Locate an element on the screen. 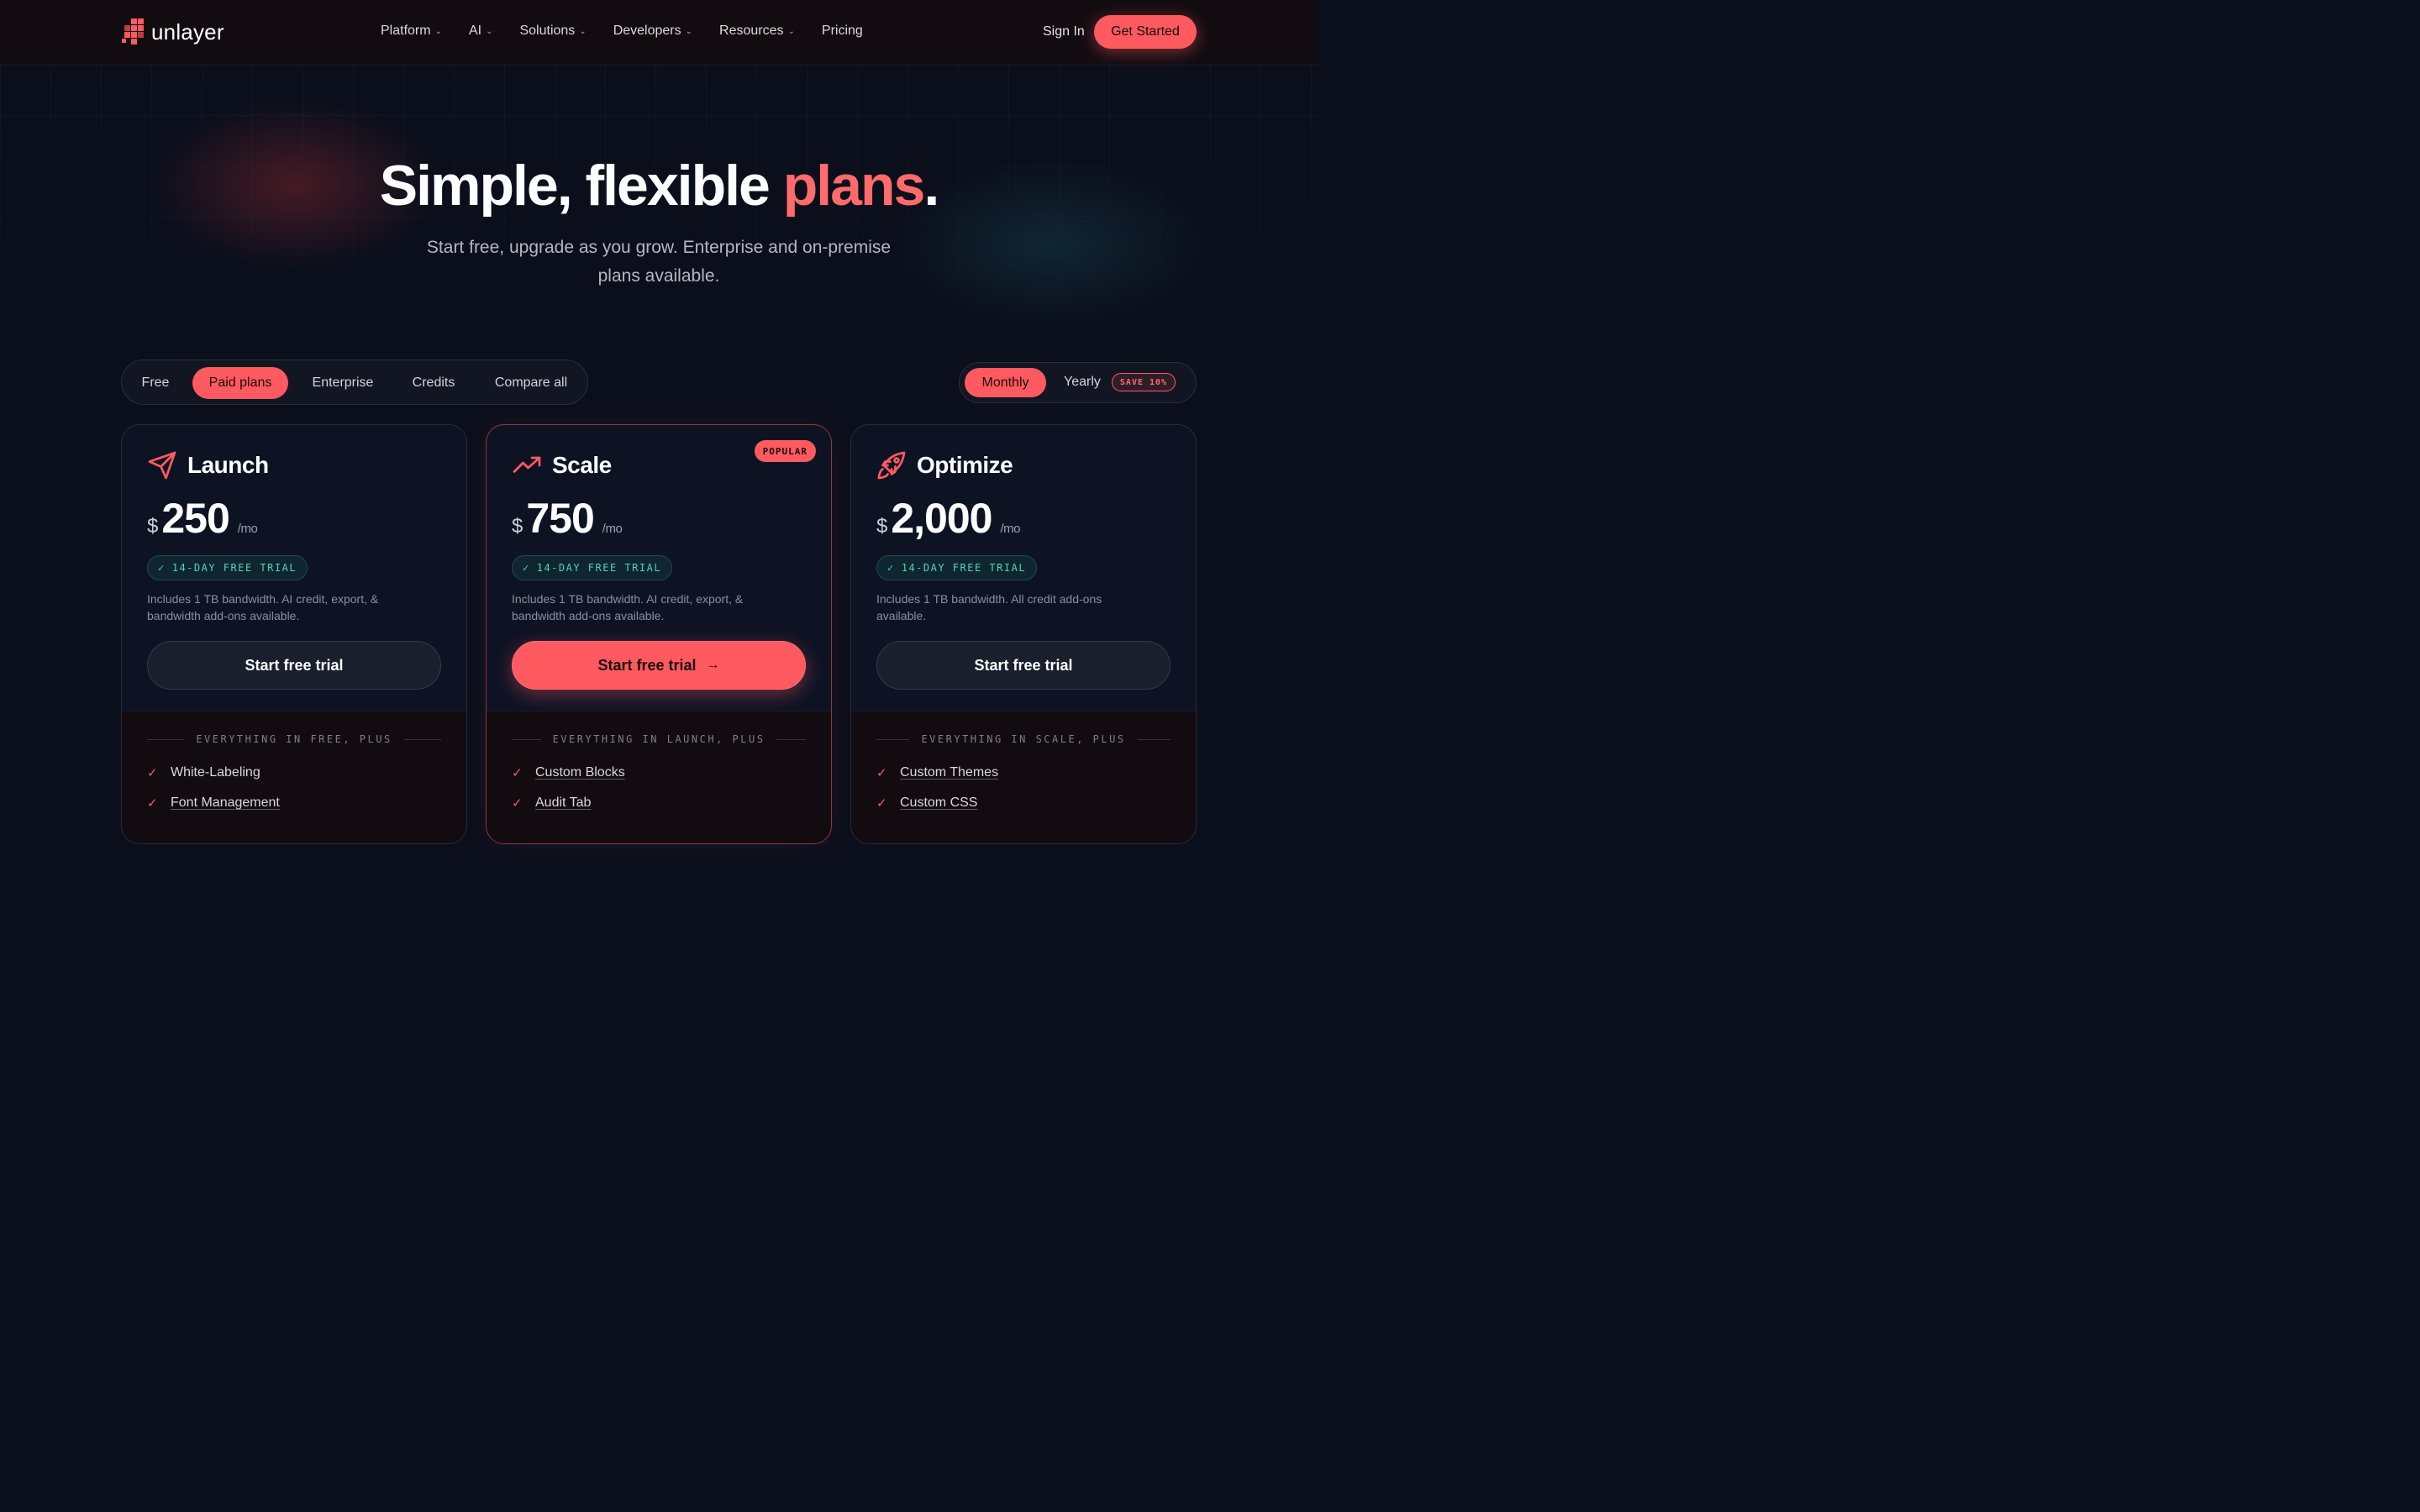 The height and width of the screenshot is (1512, 2420). feature-item: ✓ Custom Themes is located at coordinates (937, 772).